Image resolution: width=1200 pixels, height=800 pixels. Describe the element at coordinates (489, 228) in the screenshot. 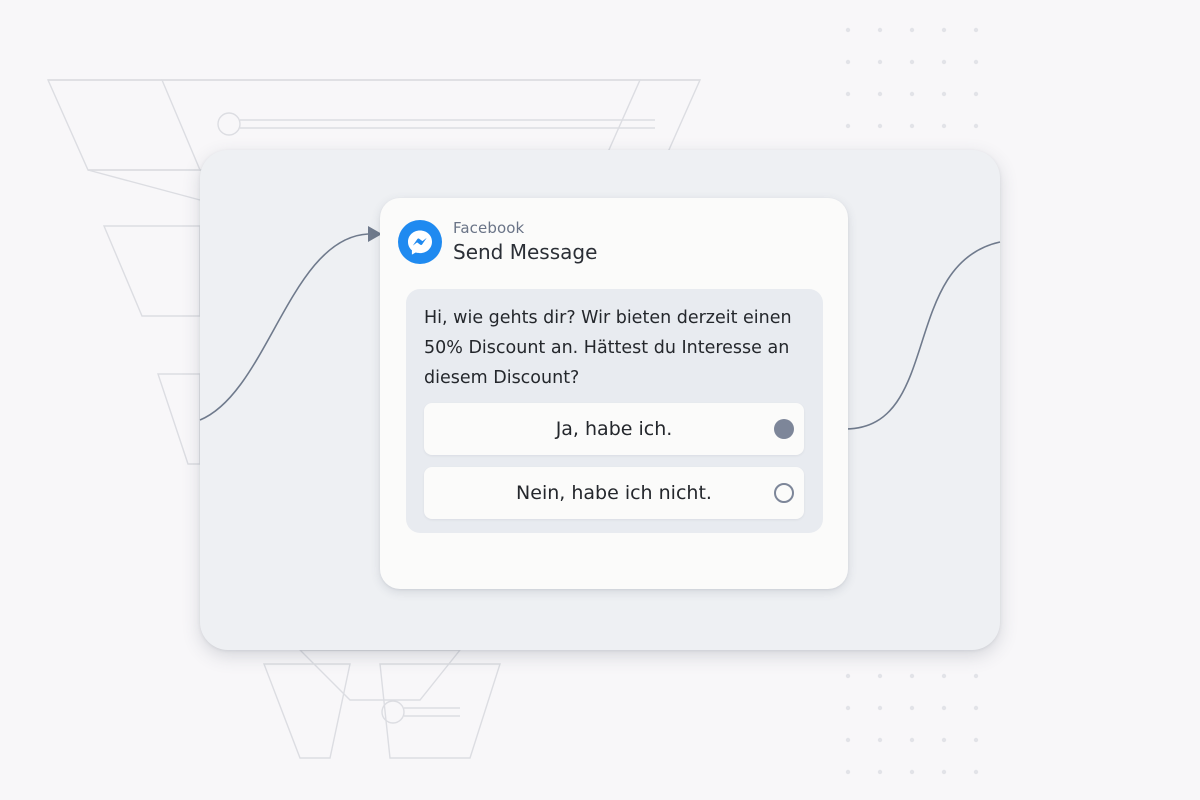

I see `node-platform-label: Facebook` at that location.